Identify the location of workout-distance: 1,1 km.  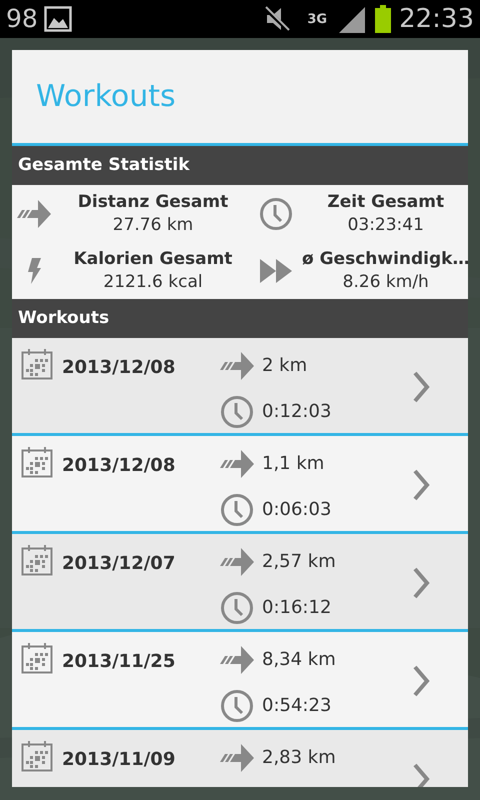
(294, 464).